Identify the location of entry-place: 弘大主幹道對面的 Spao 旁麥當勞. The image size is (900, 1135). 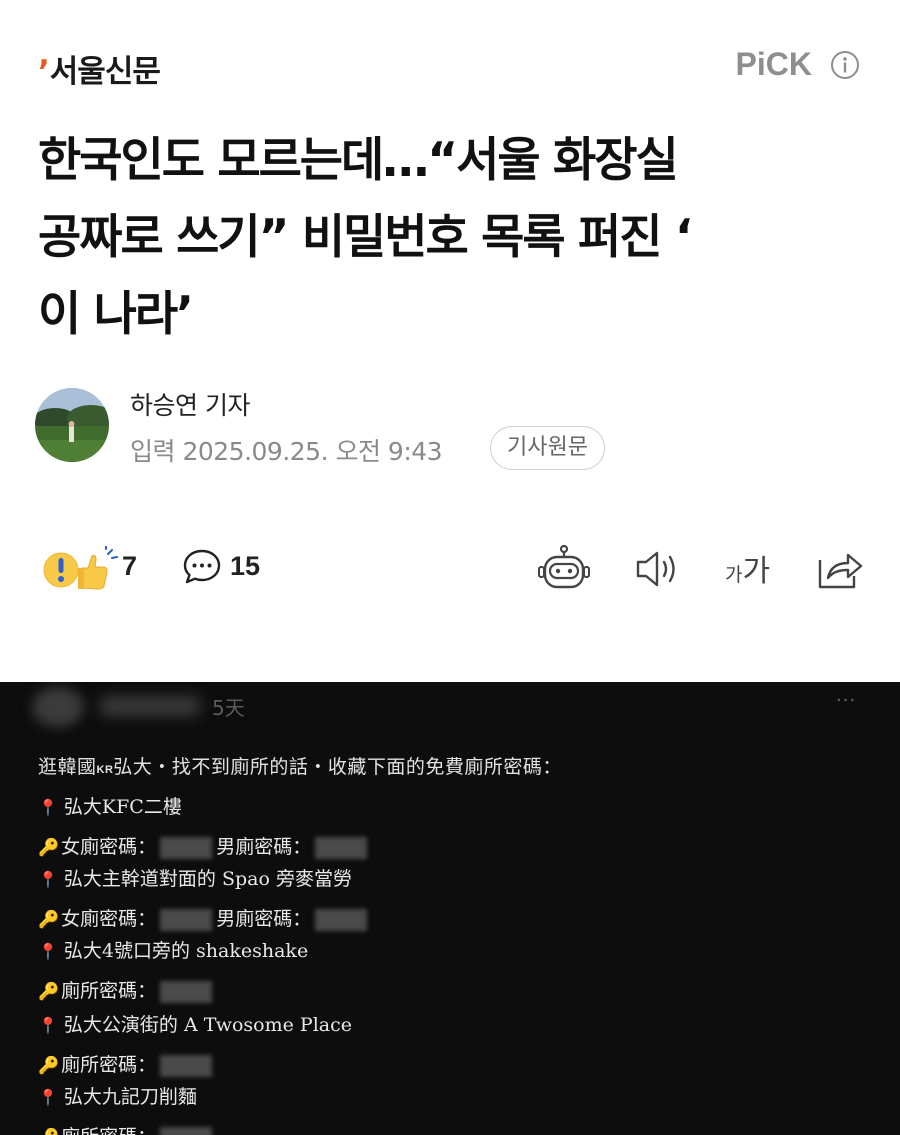
(207, 879).